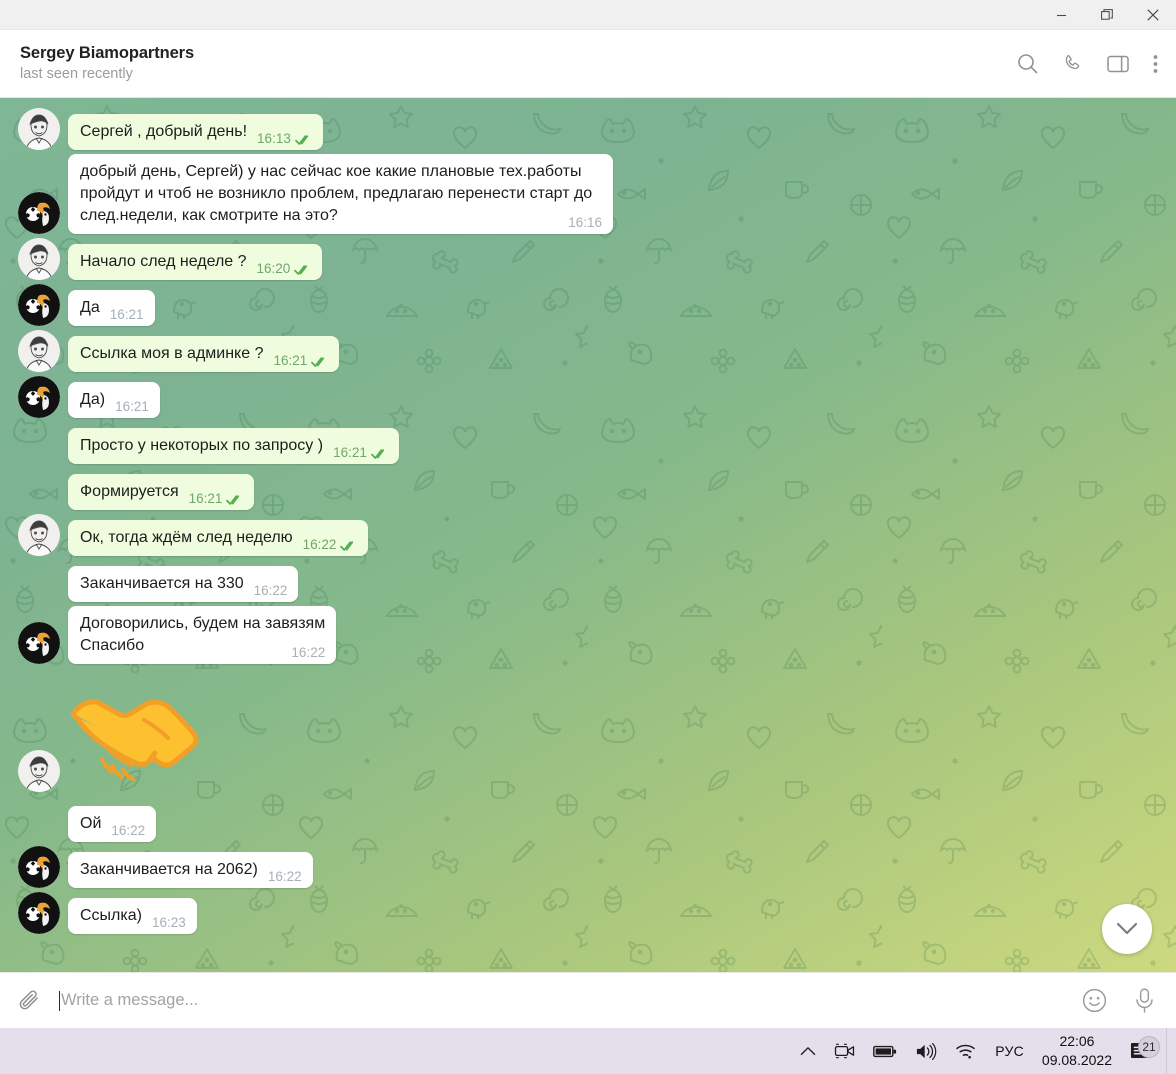 The height and width of the screenshot is (1074, 1176). I want to click on scroll-to-bottom-button, so click(1127, 929).